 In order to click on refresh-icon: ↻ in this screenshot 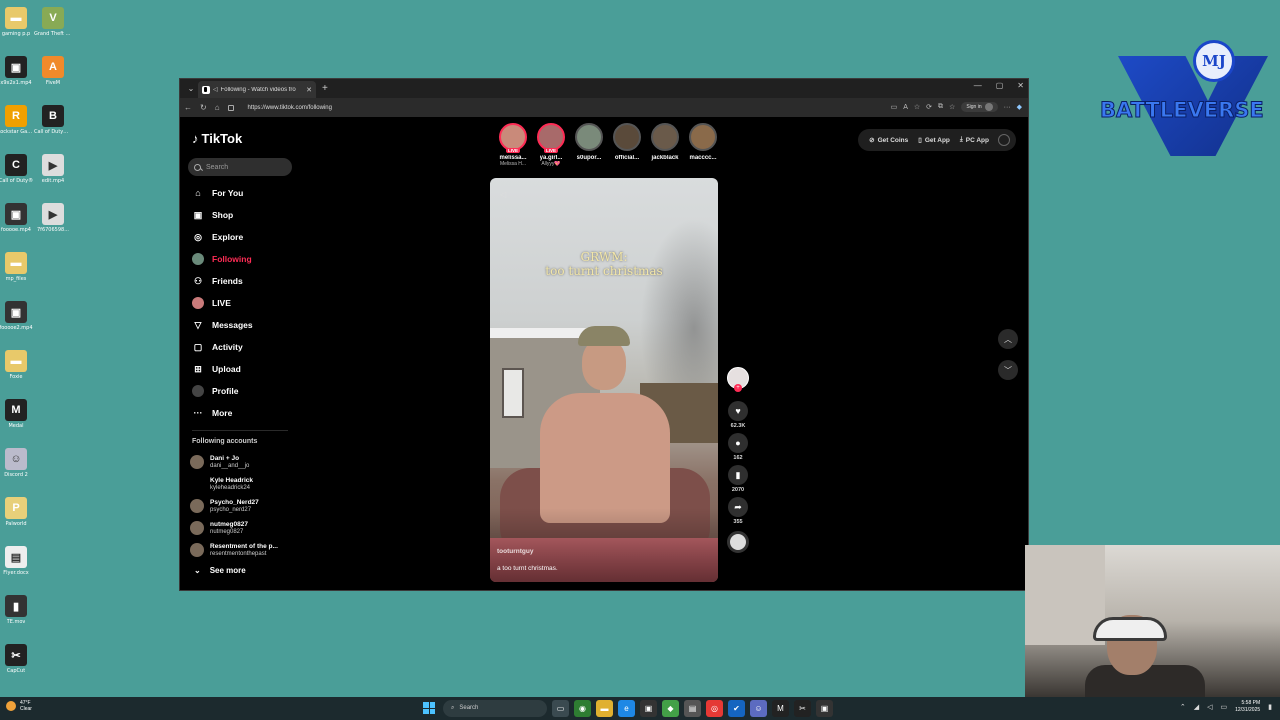, I will do `click(203, 107)`.